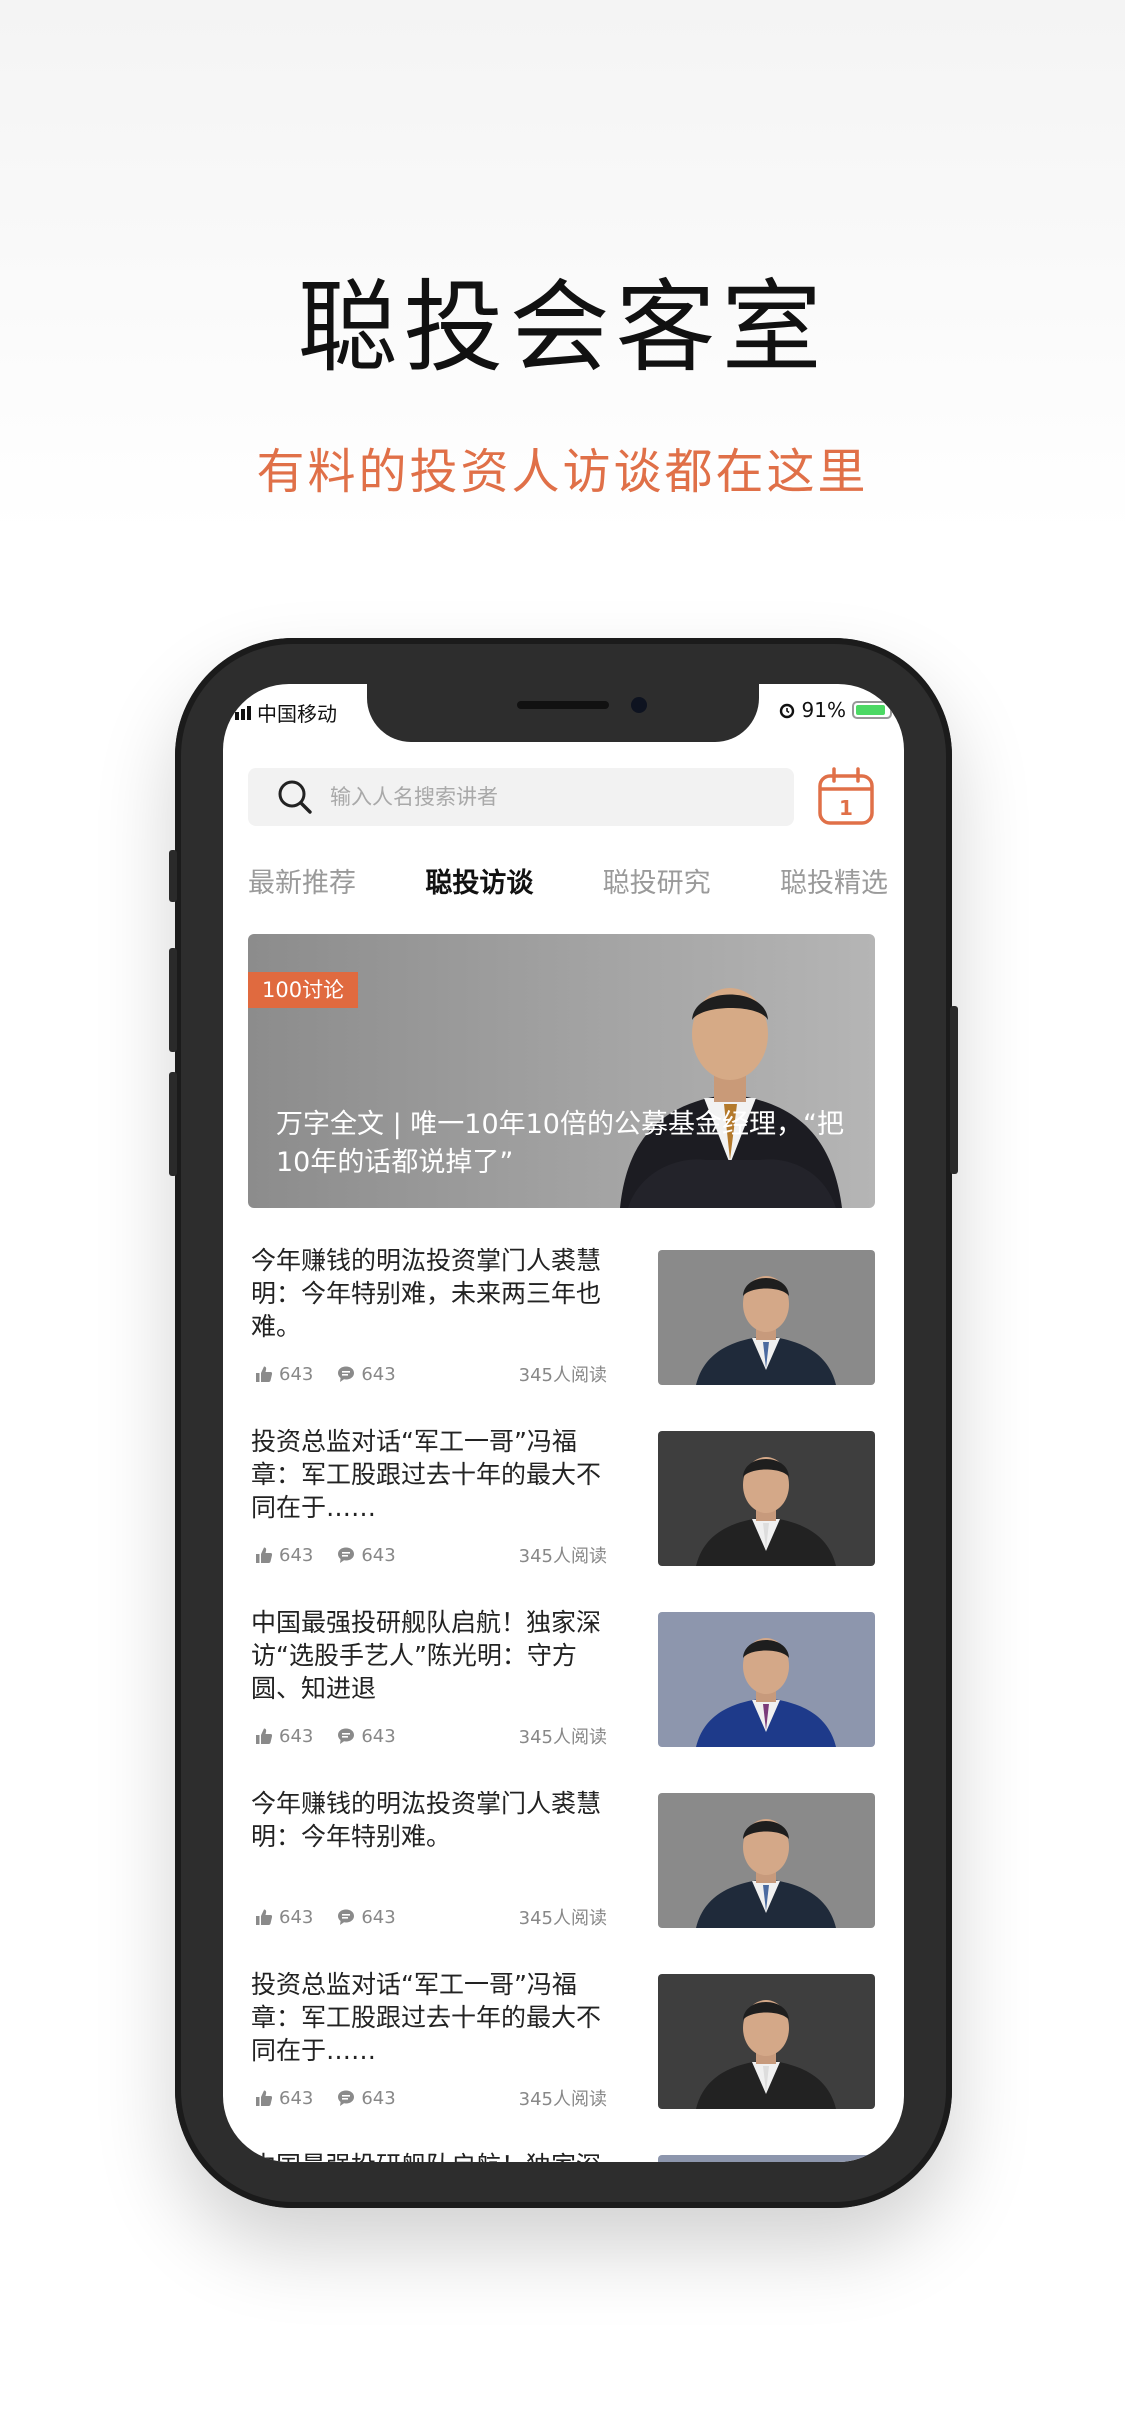 The image size is (1125, 2436). Describe the element at coordinates (295, 797) in the screenshot. I see `search-icon` at that location.